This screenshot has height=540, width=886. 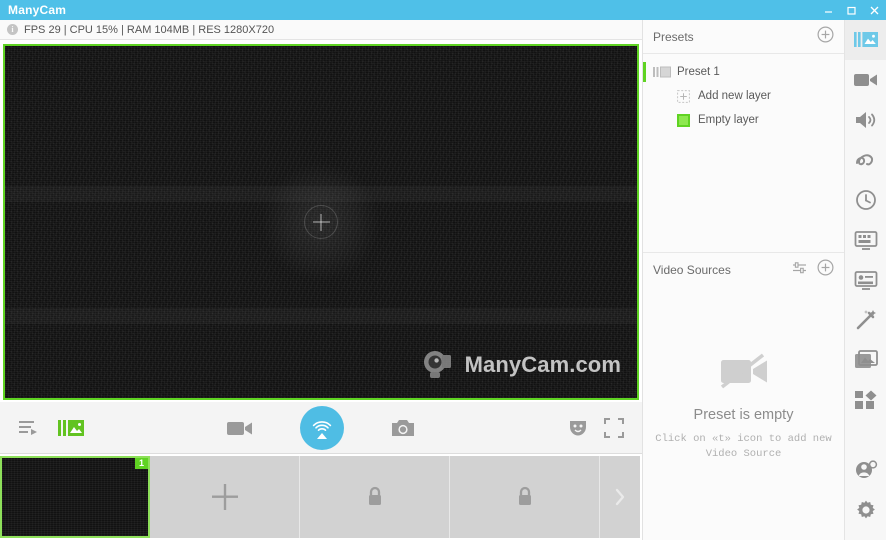 I want to click on sidebar-item-draw, so click(x=865, y=160).